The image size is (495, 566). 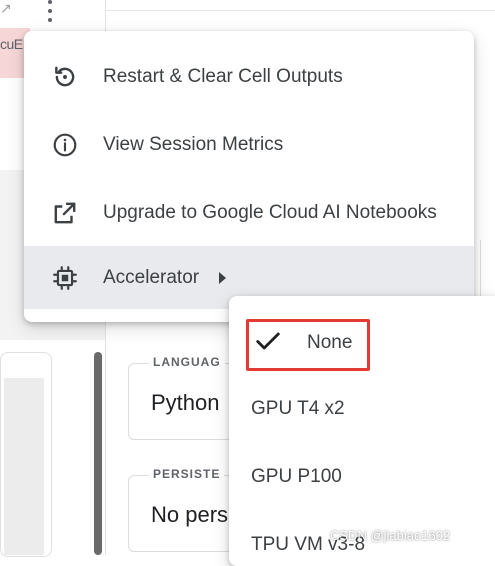 I want to click on menu-item-upgrade-ai-notebooks: Upgrade to Google Cloud AI Notebooks, so click(x=249, y=213).